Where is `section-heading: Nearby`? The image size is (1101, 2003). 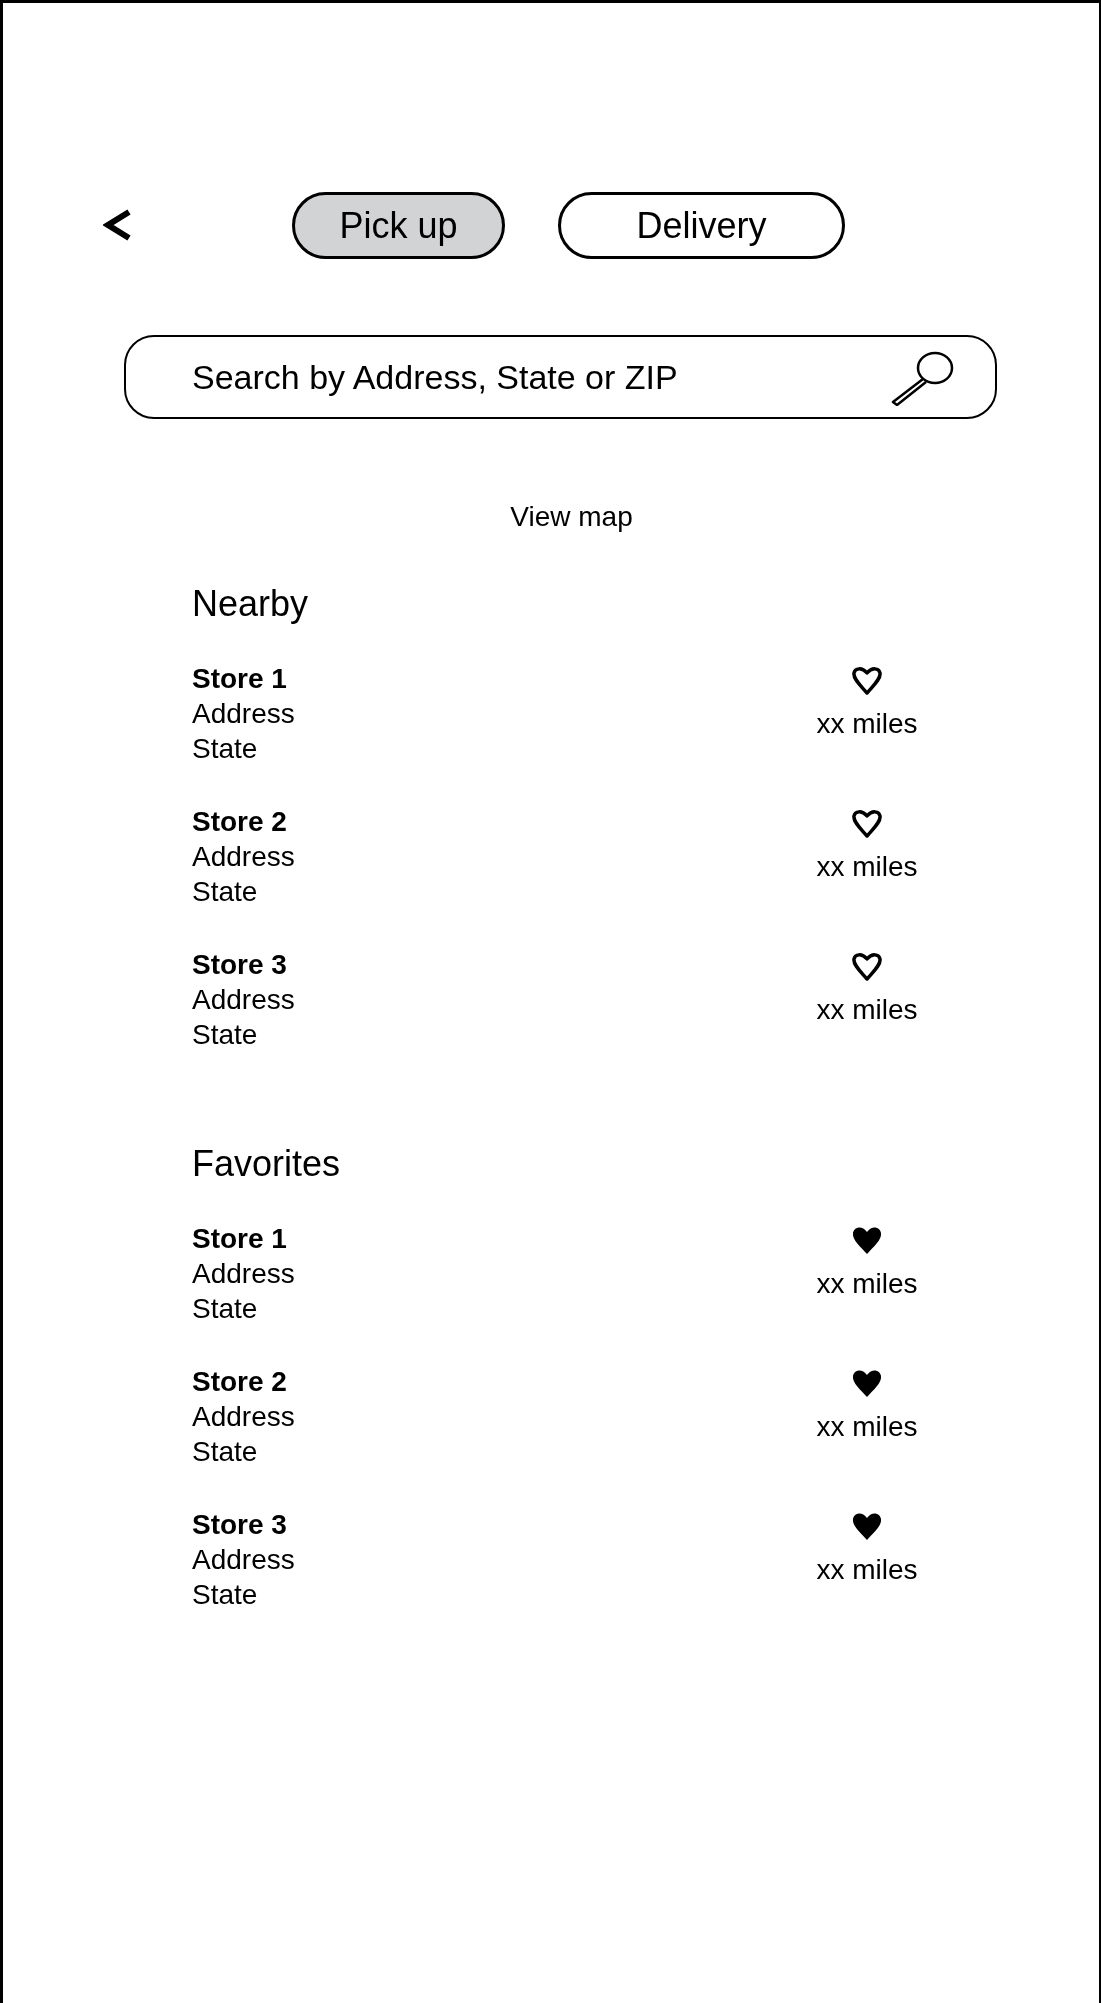
section-heading: Nearby is located at coordinates (251, 604).